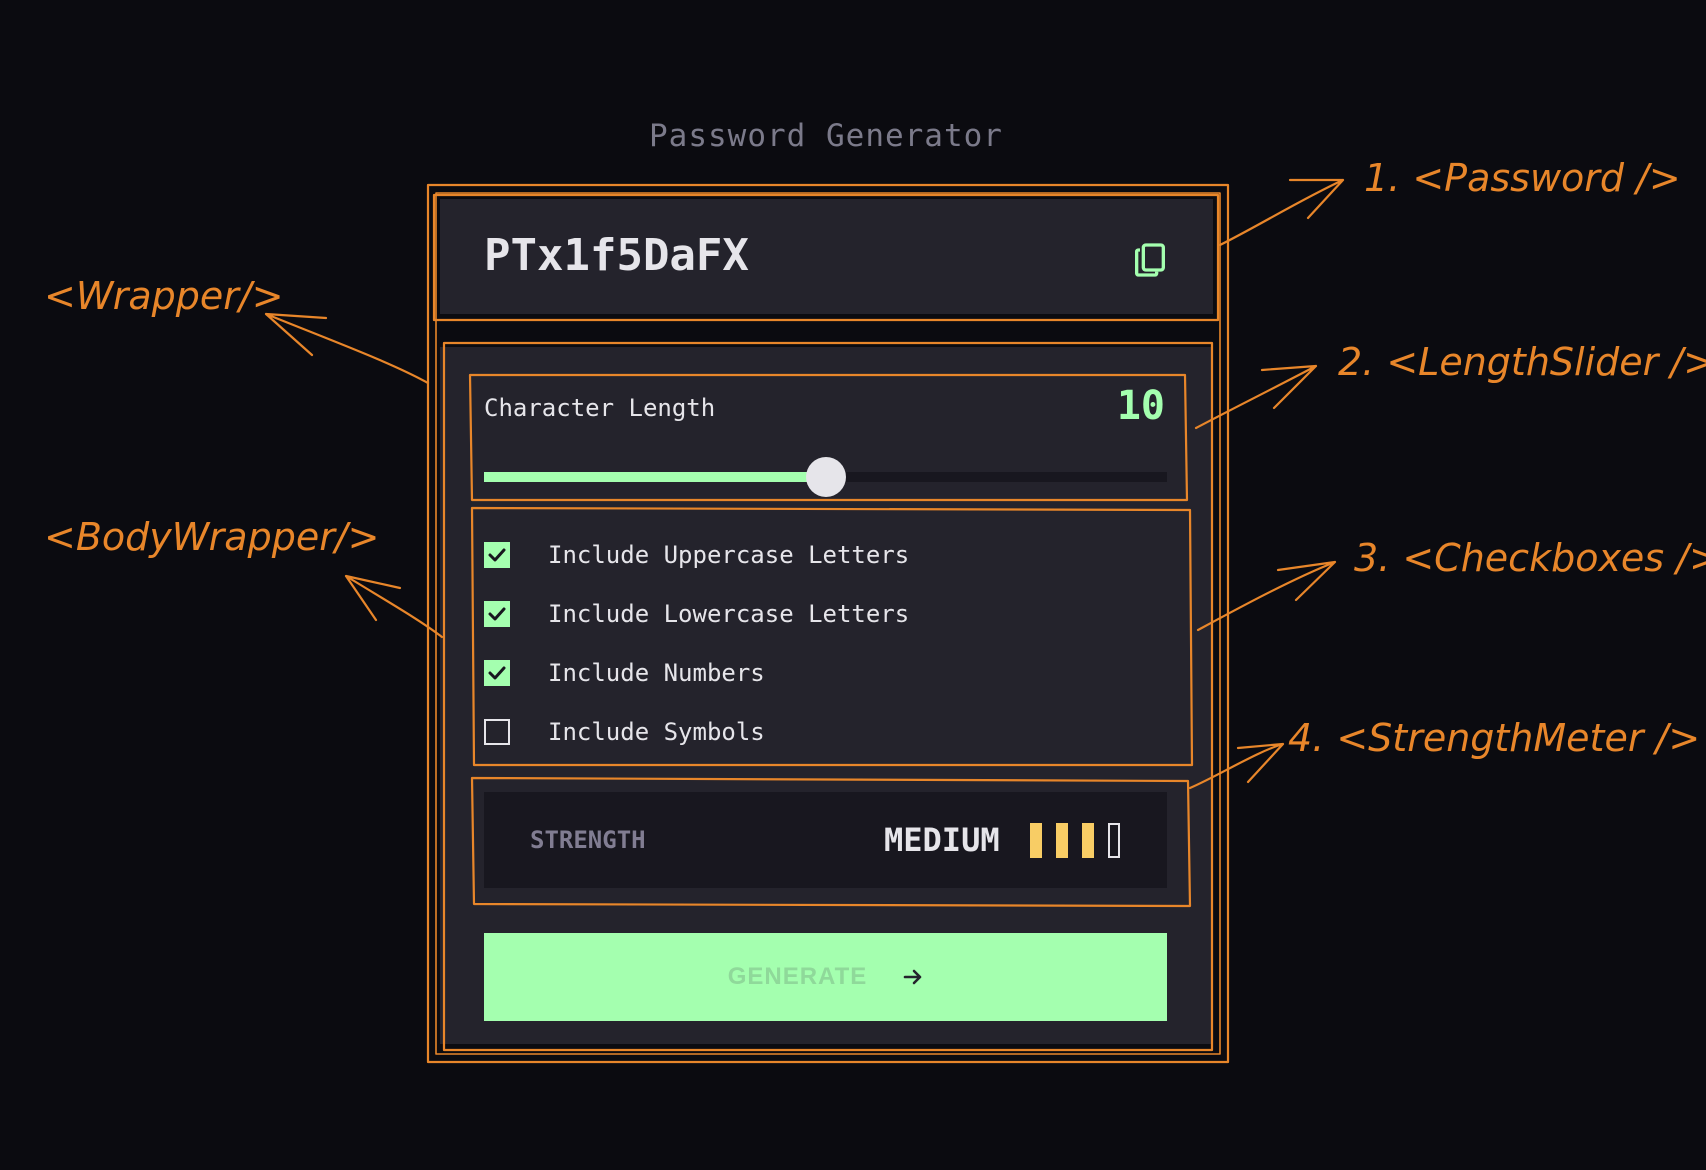 The image size is (1706, 1170). What do you see at coordinates (1236, 766) in the screenshot?
I see `strength-meter-arrow` at bounding box center [1236, 766].